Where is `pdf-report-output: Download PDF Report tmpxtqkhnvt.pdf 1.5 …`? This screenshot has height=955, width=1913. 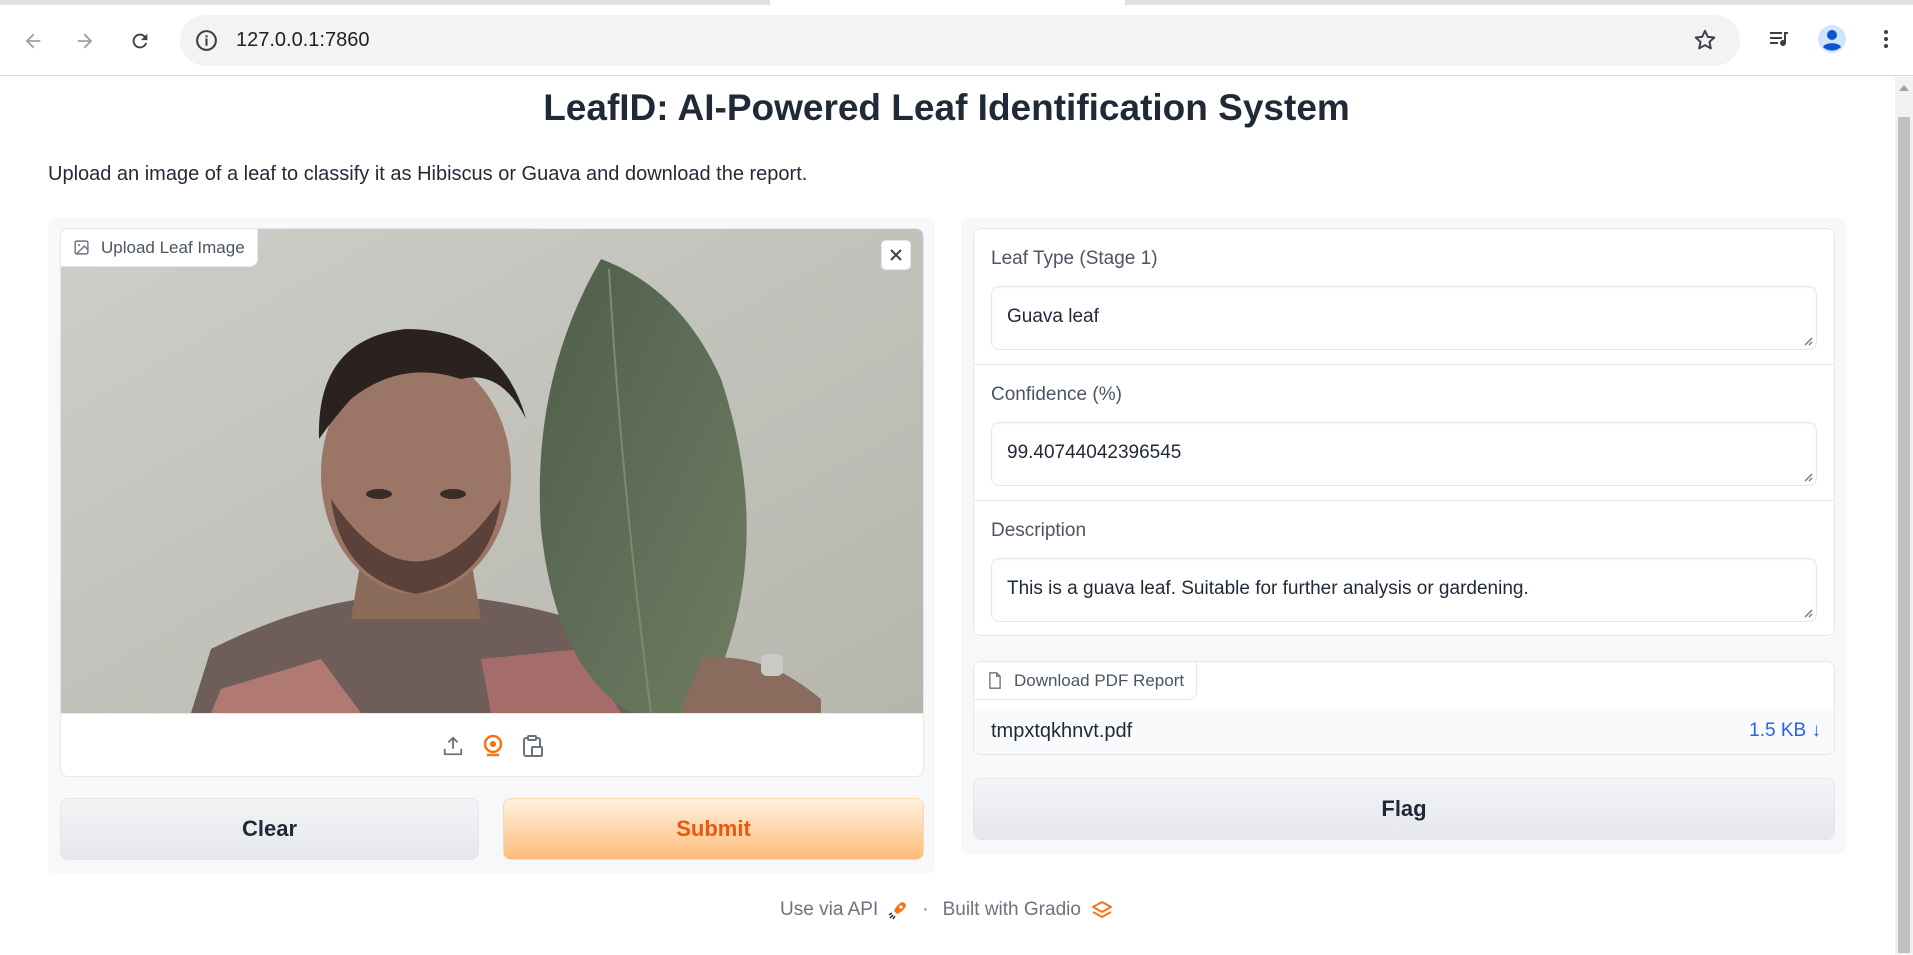 pdf-report-output: Download PDF Report tmpxtqkhnvt.pdf 1.5 … is located at coordinates (1404, 708).